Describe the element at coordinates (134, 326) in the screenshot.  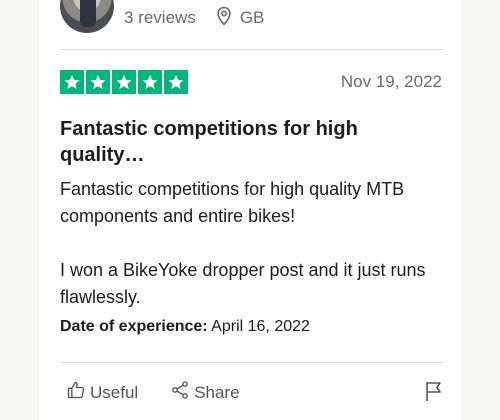
I see `experience-label: Date of experience:` at that location.